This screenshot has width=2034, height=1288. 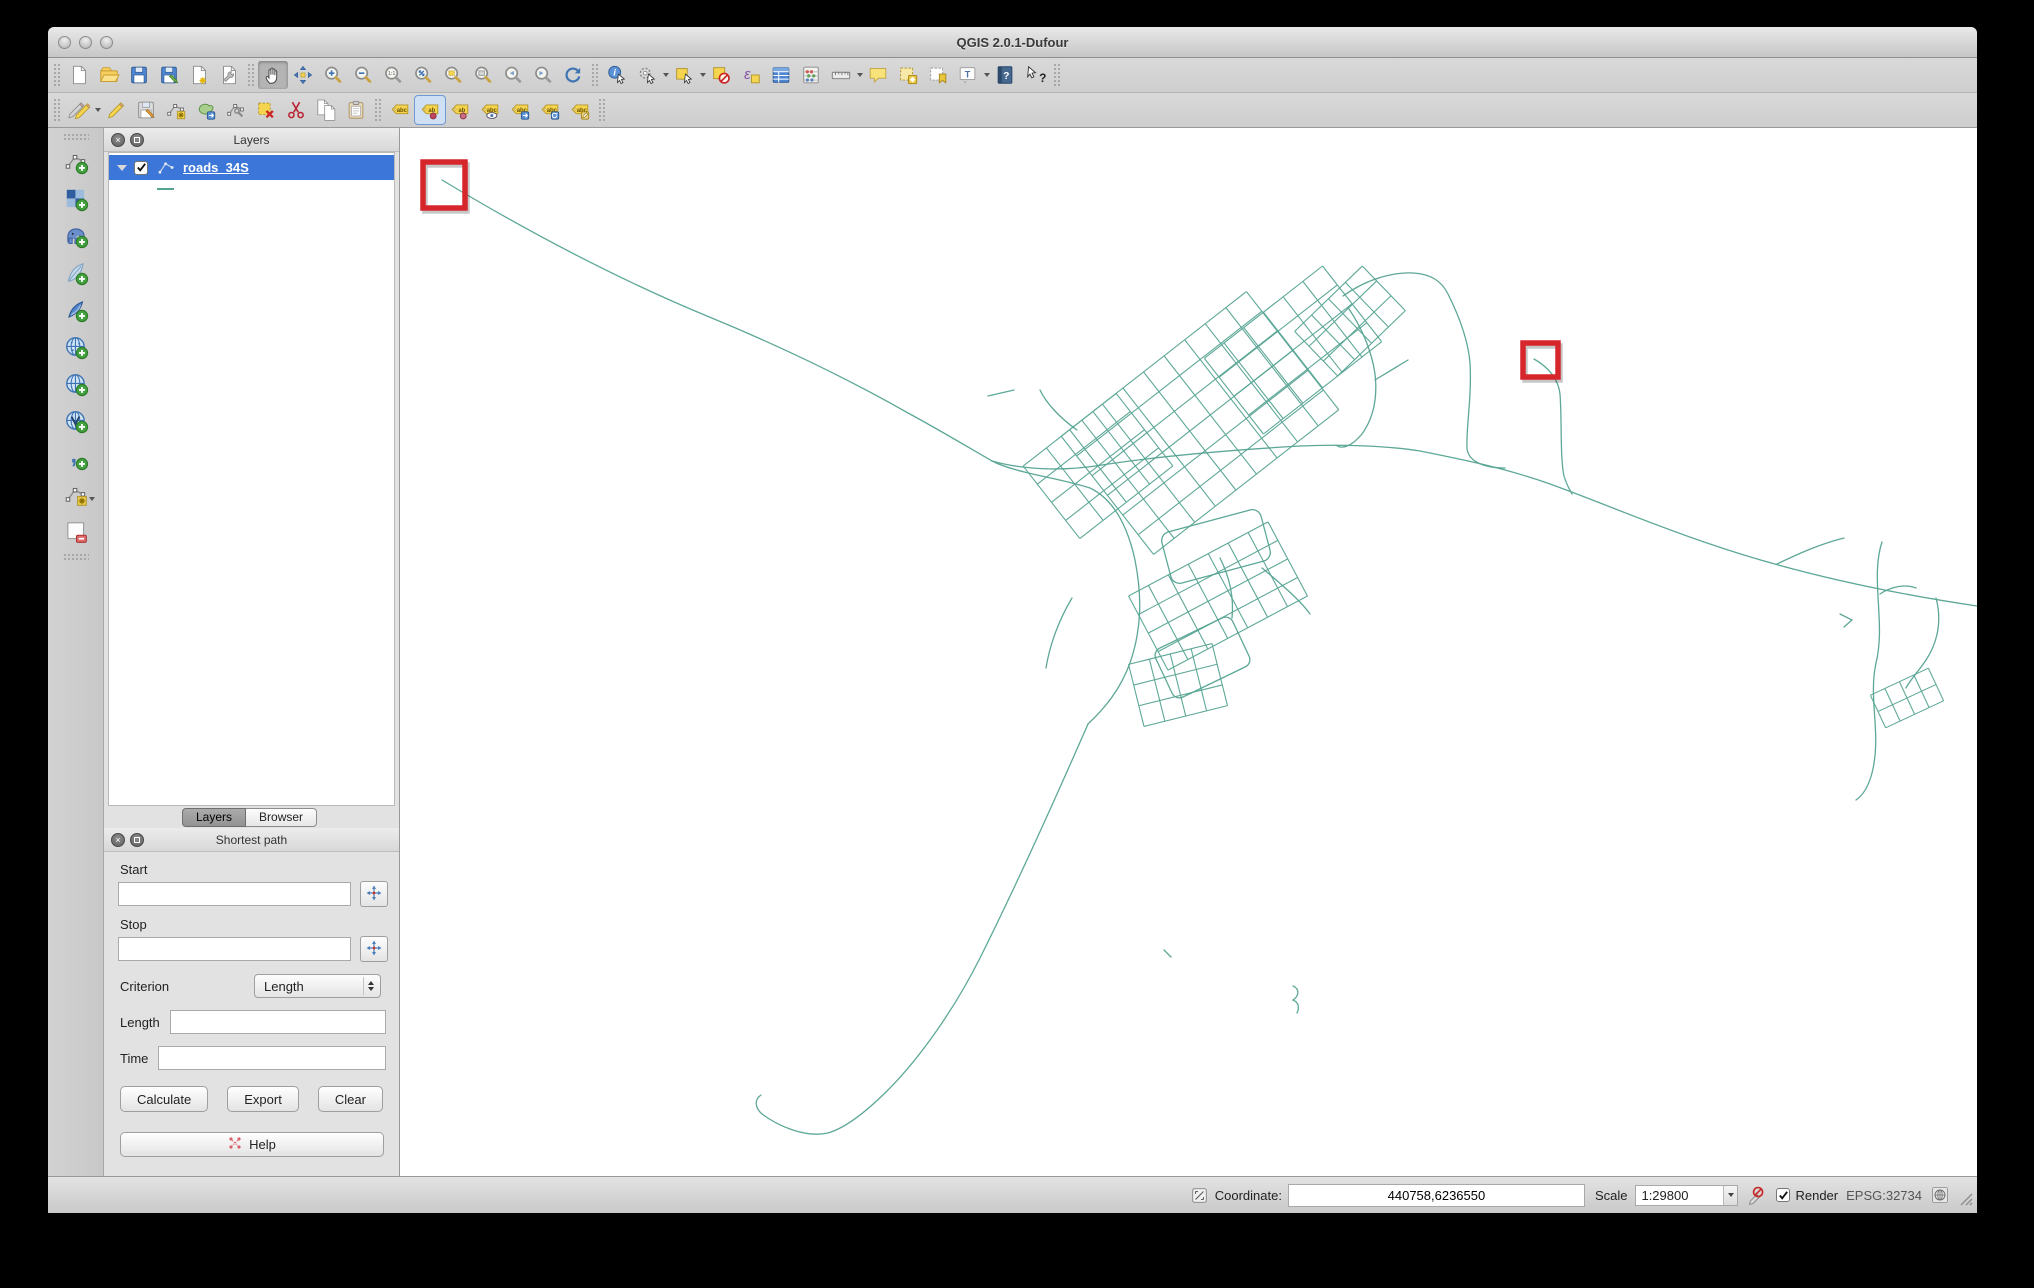 What do you see at coordinates (76, 198) in the screenshot?
I see `add-raster-layer-button` at bounding box center [76, 198].